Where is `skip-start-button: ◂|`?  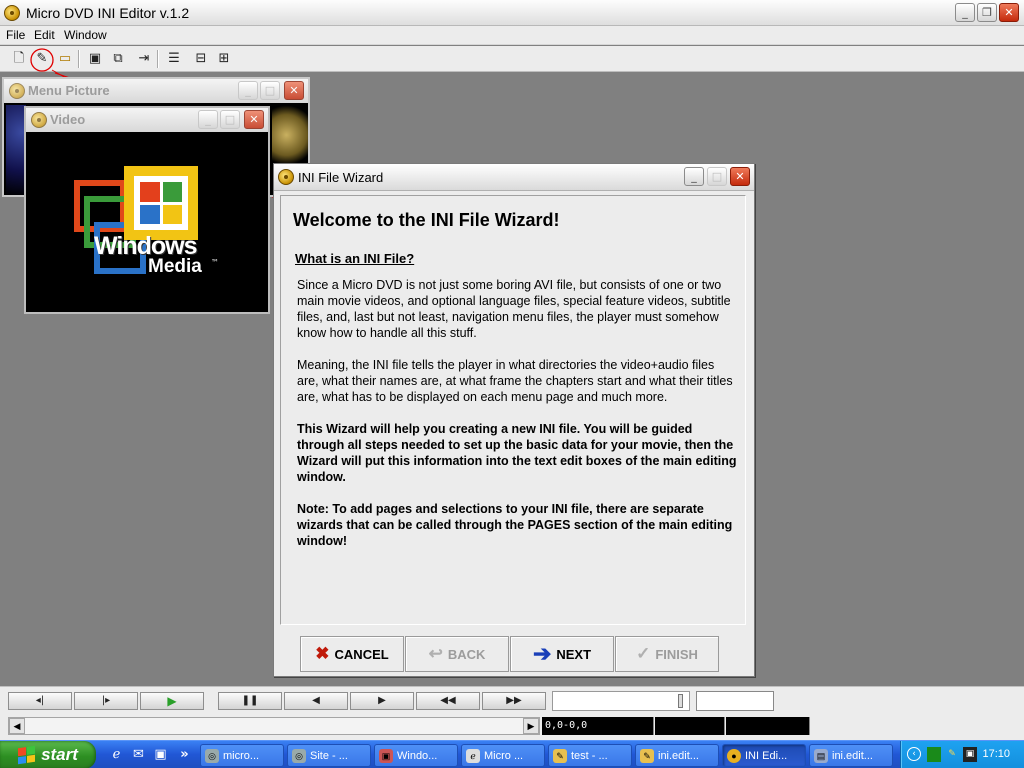 skip-start-button: ◂| is located at coordinates (40, 701).